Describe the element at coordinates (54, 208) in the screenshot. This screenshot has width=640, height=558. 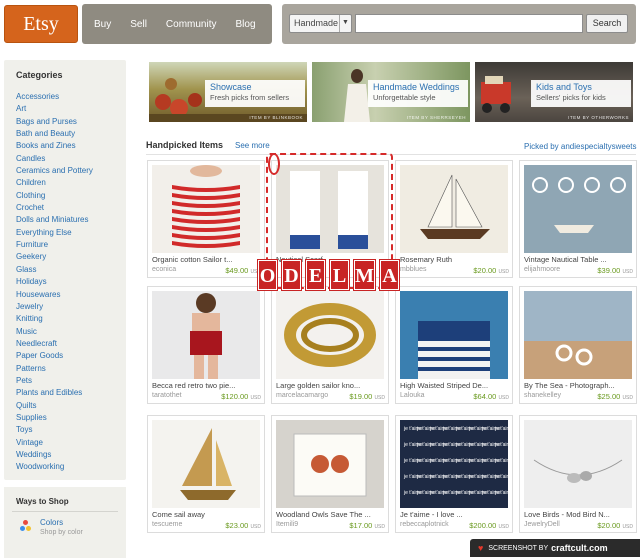
I see `category-link: Crochet` at that location.